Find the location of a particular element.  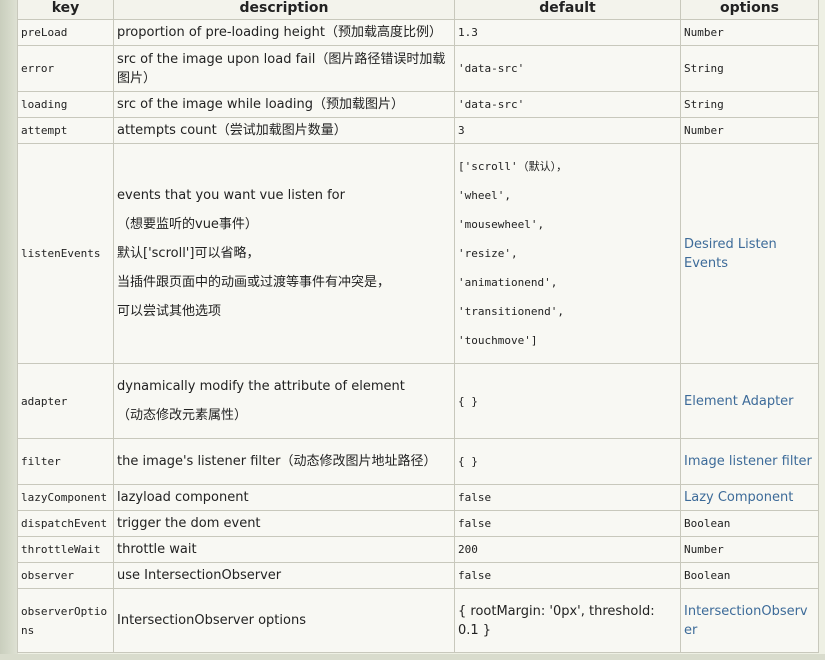

row-key: preLoad is located at coordinates (65, 32).